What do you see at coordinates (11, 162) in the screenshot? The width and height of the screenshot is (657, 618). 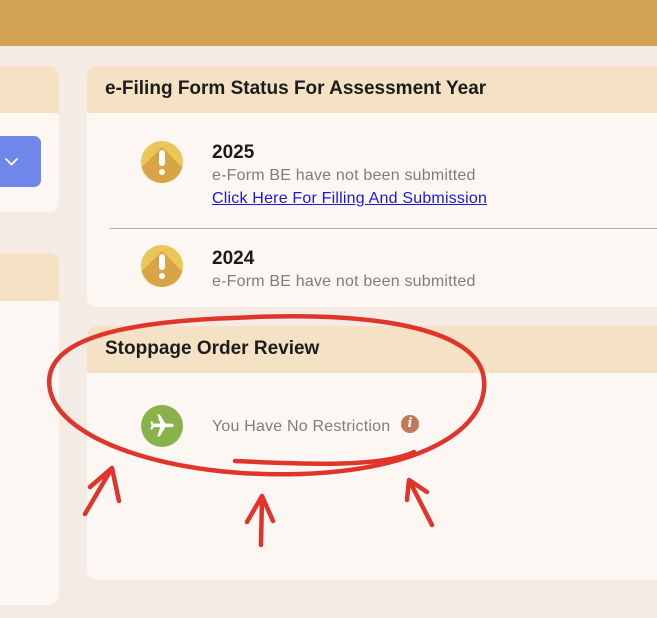 I see `chevron-down-icon` at bounding box center [11, 162].